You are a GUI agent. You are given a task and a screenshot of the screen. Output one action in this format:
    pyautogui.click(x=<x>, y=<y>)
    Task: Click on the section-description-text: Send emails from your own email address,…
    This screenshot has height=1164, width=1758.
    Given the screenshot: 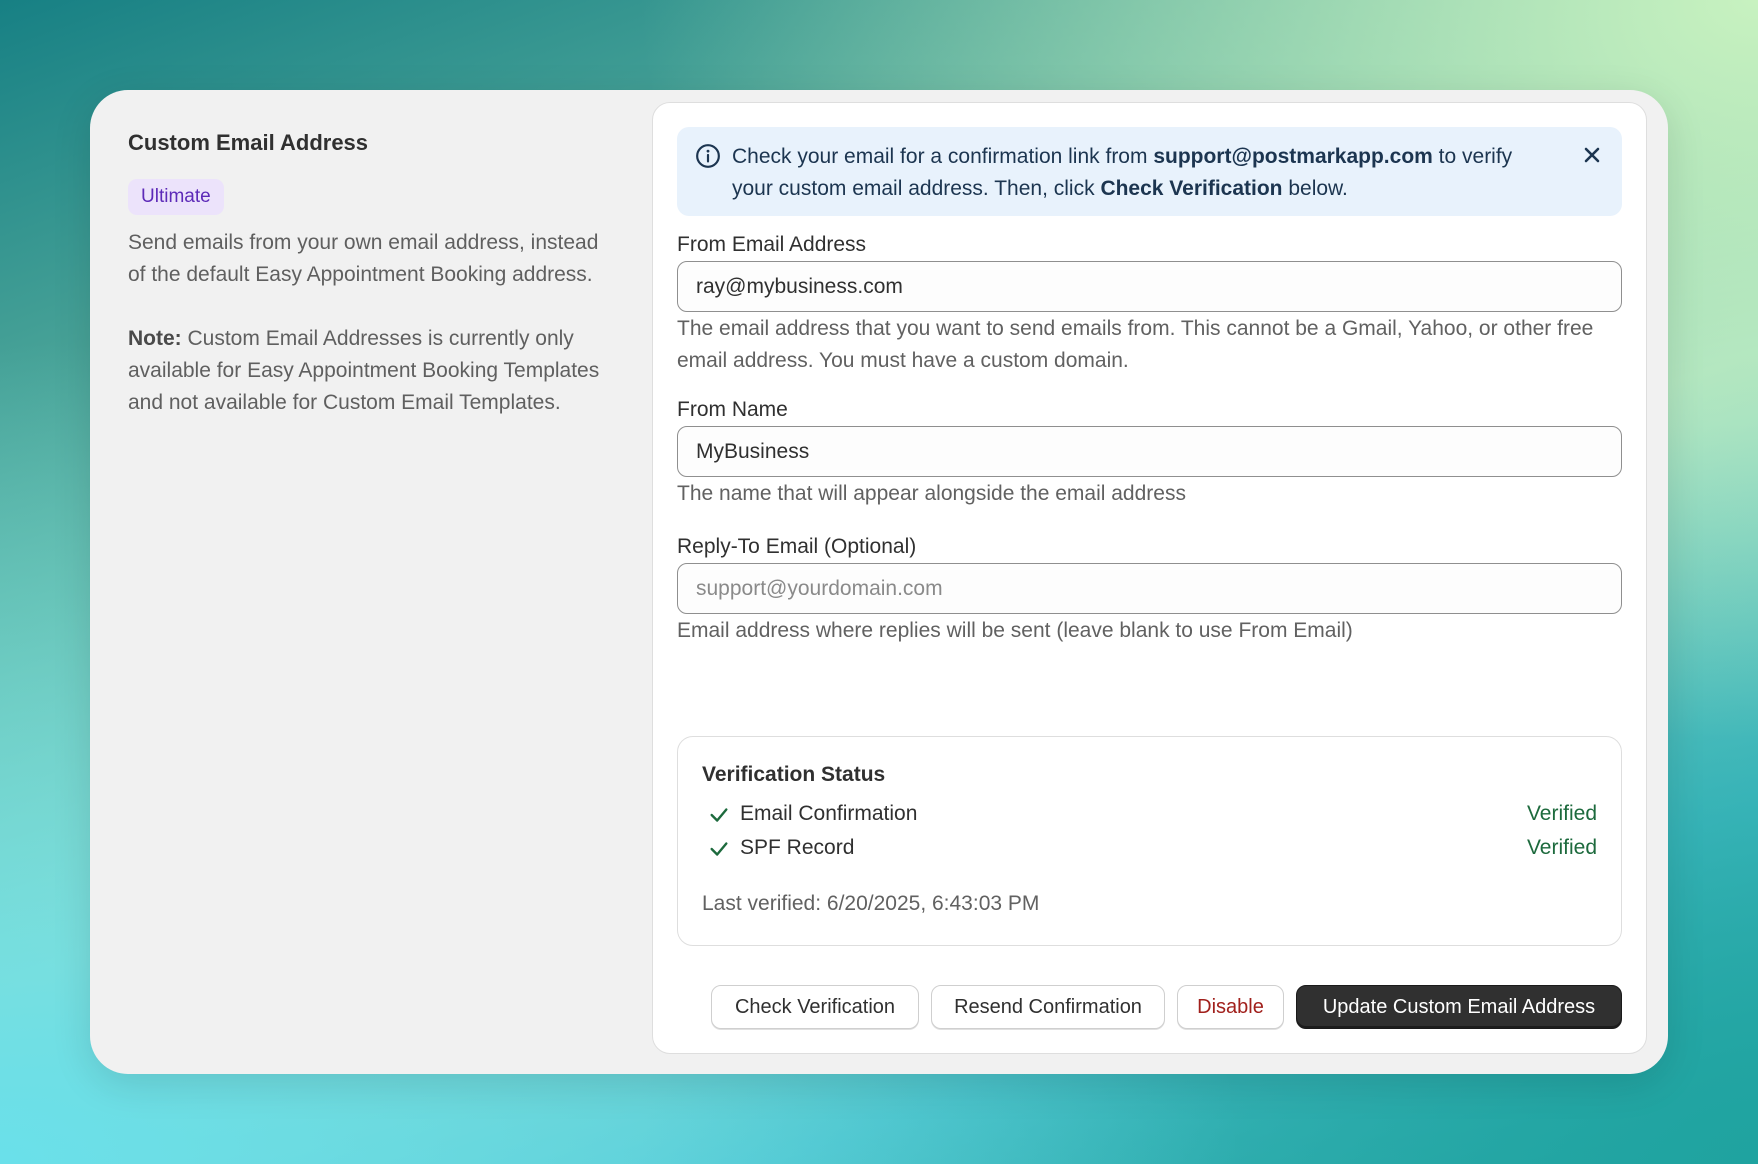 What is the action you would take?
    pyautogui.click(x=363, y=258)
    